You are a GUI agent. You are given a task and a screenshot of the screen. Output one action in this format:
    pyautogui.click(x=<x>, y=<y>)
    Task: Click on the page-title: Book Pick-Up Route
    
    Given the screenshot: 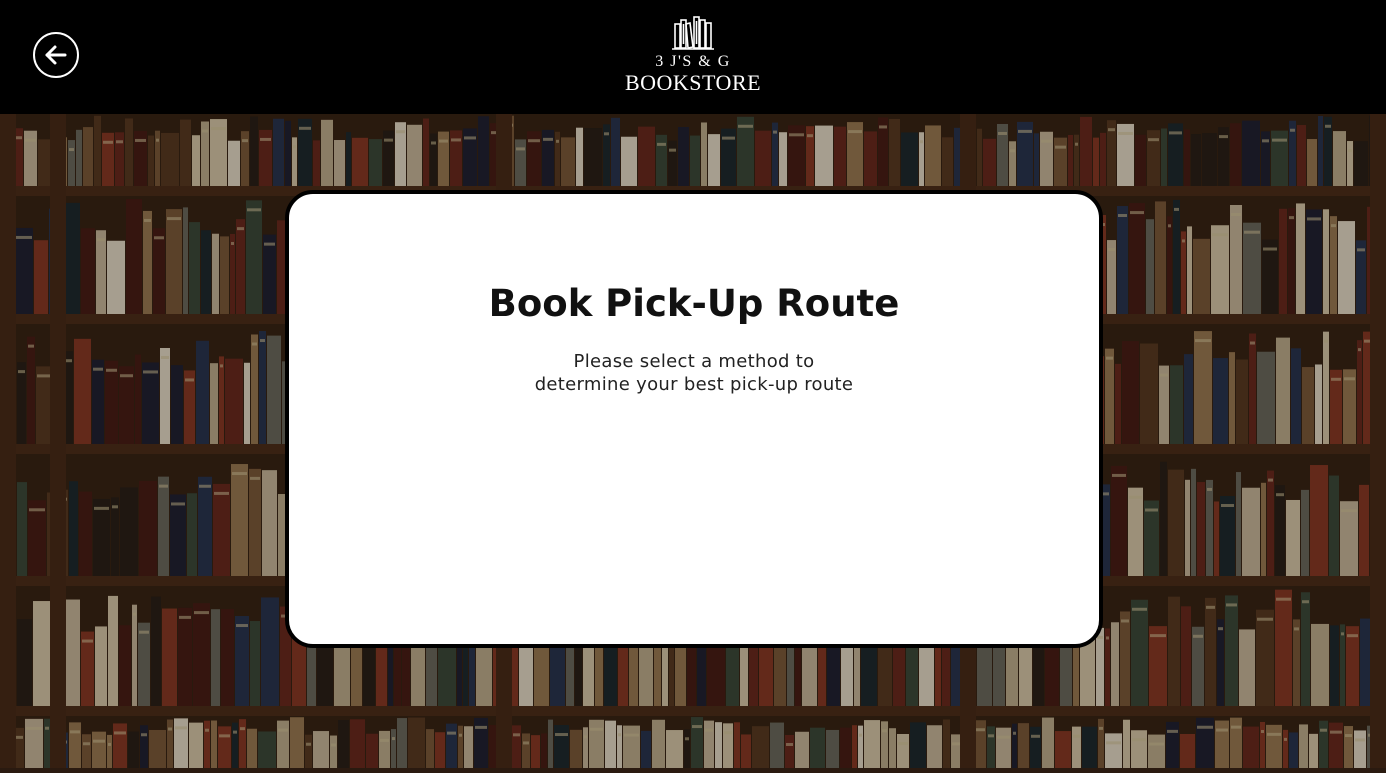 What is the action you would take?
    pyautogui.click(x=694, y=303)
    